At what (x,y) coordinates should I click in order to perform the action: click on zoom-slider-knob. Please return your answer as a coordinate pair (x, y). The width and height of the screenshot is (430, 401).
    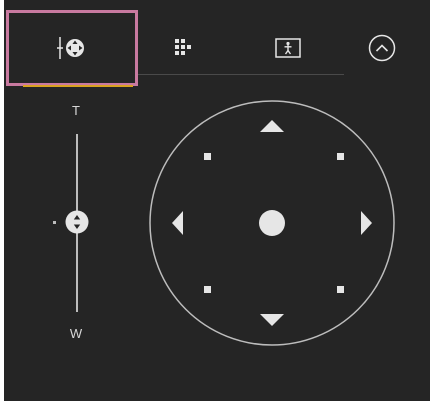
    Looking at the image, I should click on (77, 222).